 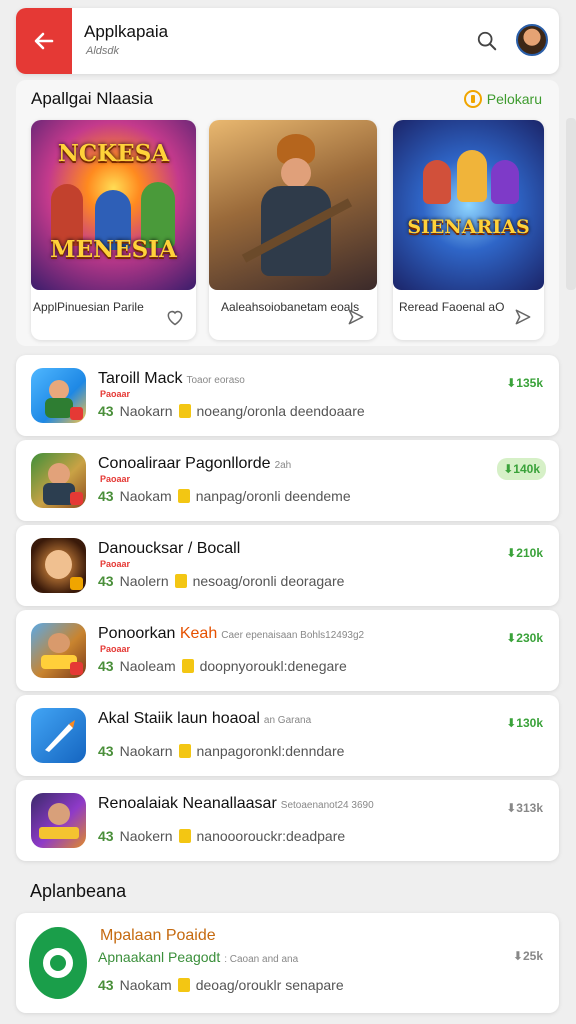 I want to click on app-meta: 43 Naokern nanooorouckr:deadpare, so click(x=222, y=836).